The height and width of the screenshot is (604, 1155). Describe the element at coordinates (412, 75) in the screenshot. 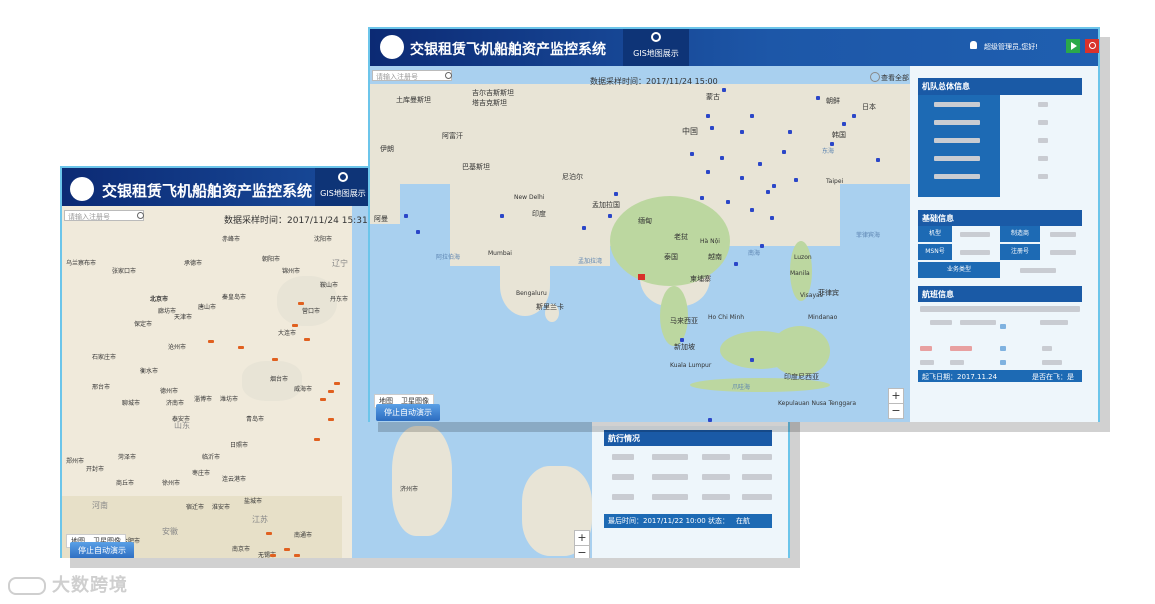

I see `front-search-input: 请输入注册号` at that location.